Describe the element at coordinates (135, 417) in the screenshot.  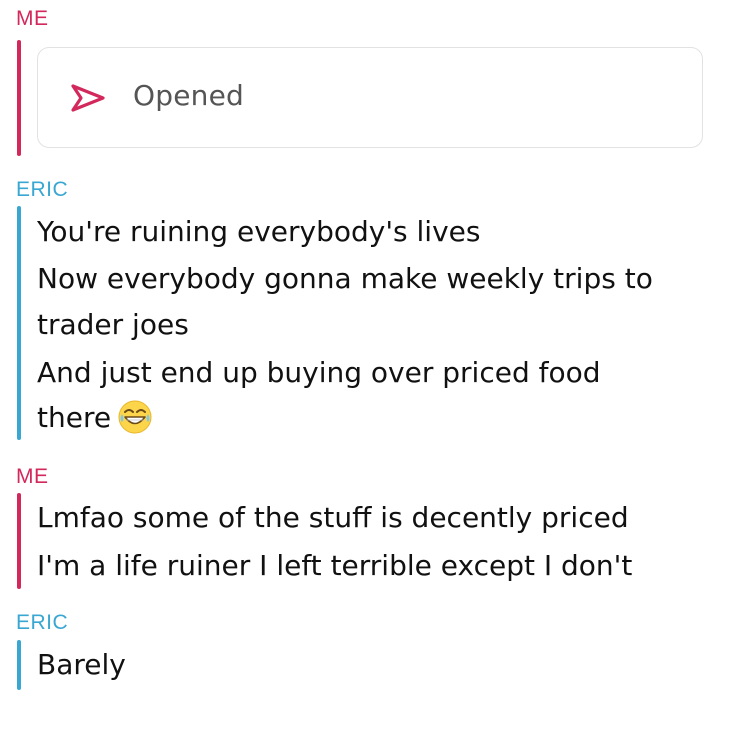
I see `tears-of-joy-emoji` at that location.